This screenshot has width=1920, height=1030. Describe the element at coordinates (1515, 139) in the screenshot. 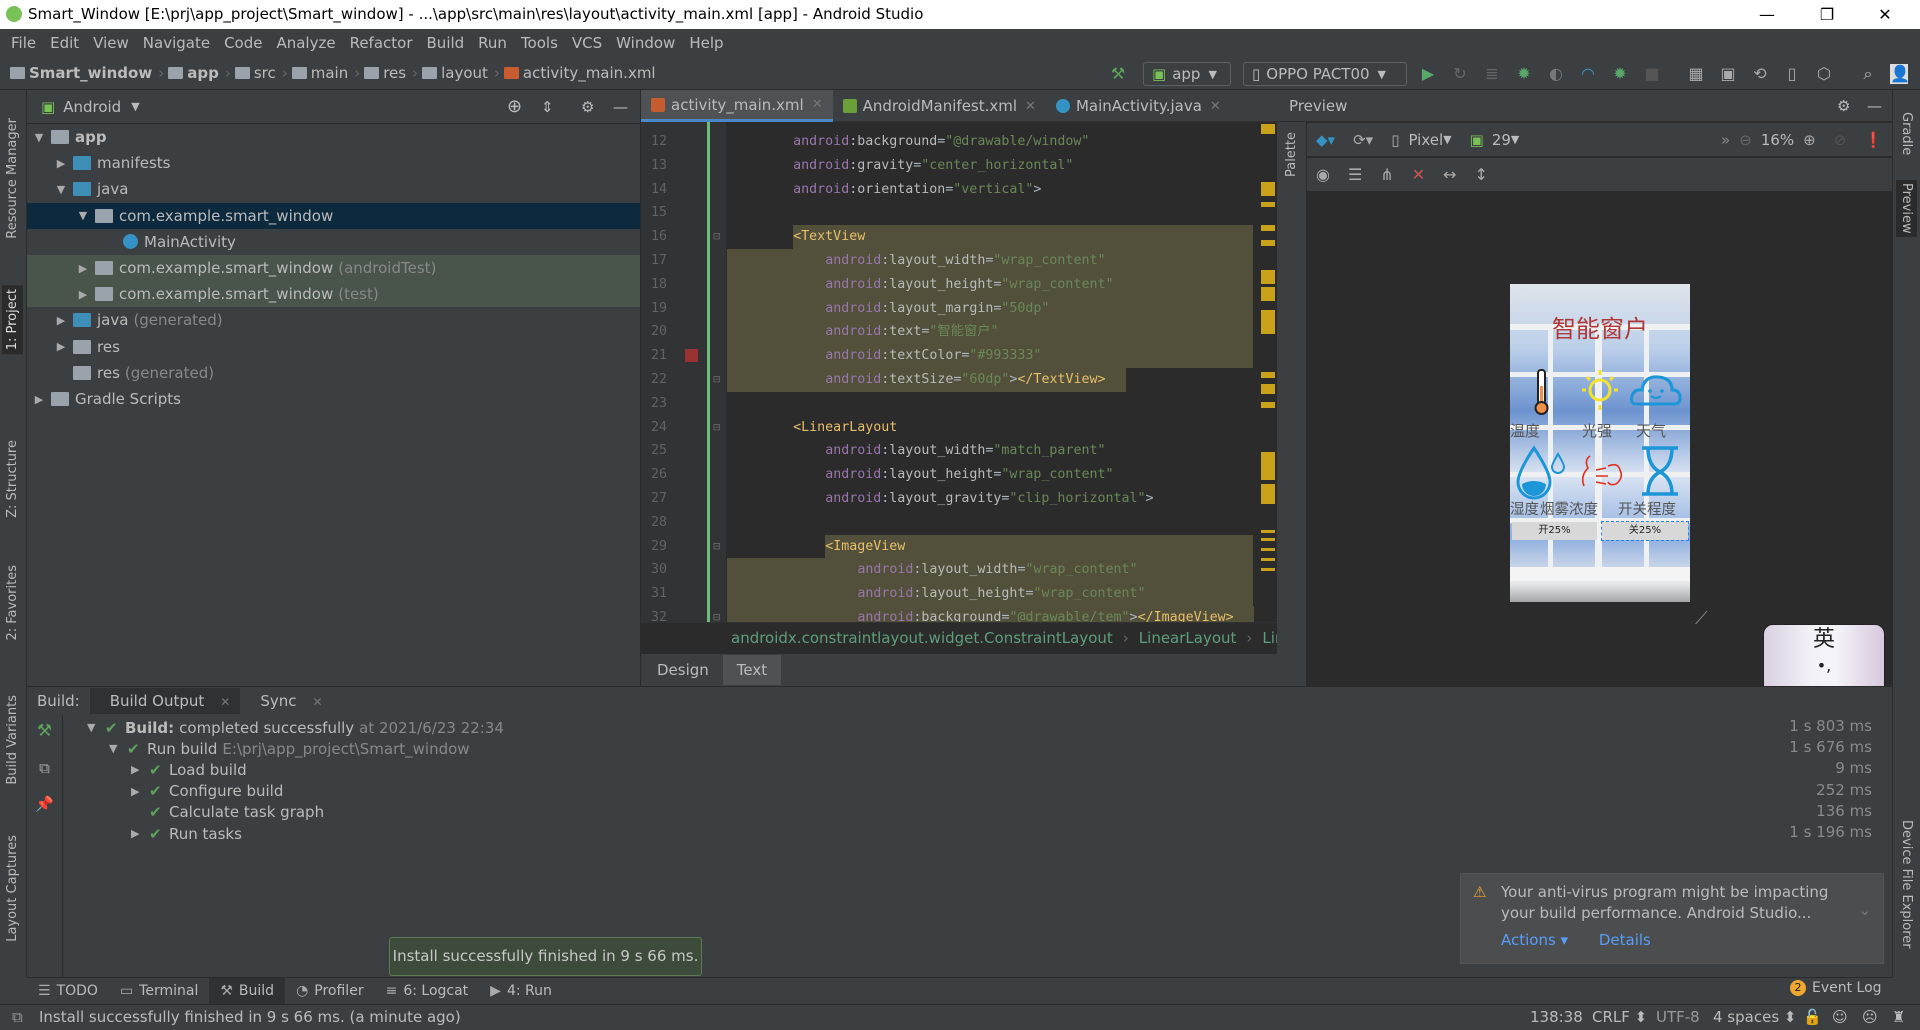

I see `chevron-down-icon: ▼` at that location.